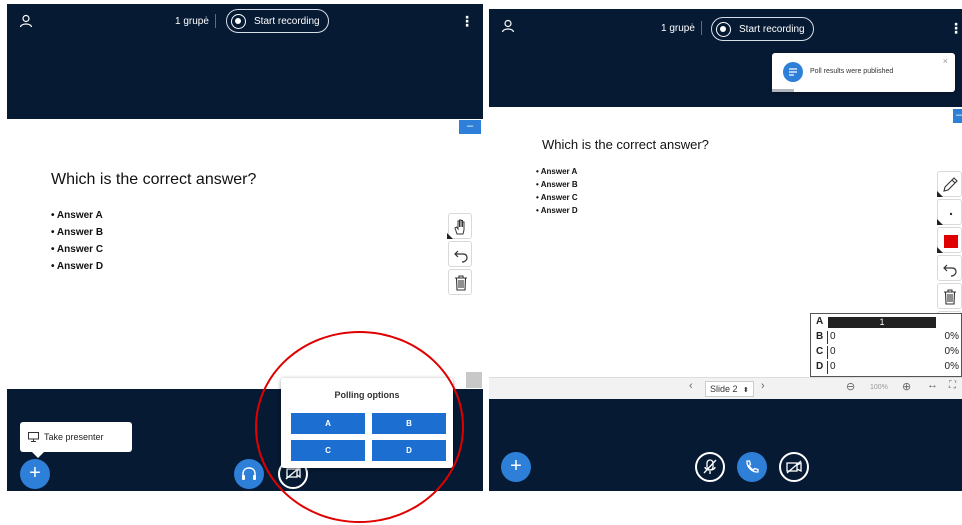  Describe the element at coordinates (850, 386) in the screenshot. I see `zoom-out-icon: ⊖` at that location.